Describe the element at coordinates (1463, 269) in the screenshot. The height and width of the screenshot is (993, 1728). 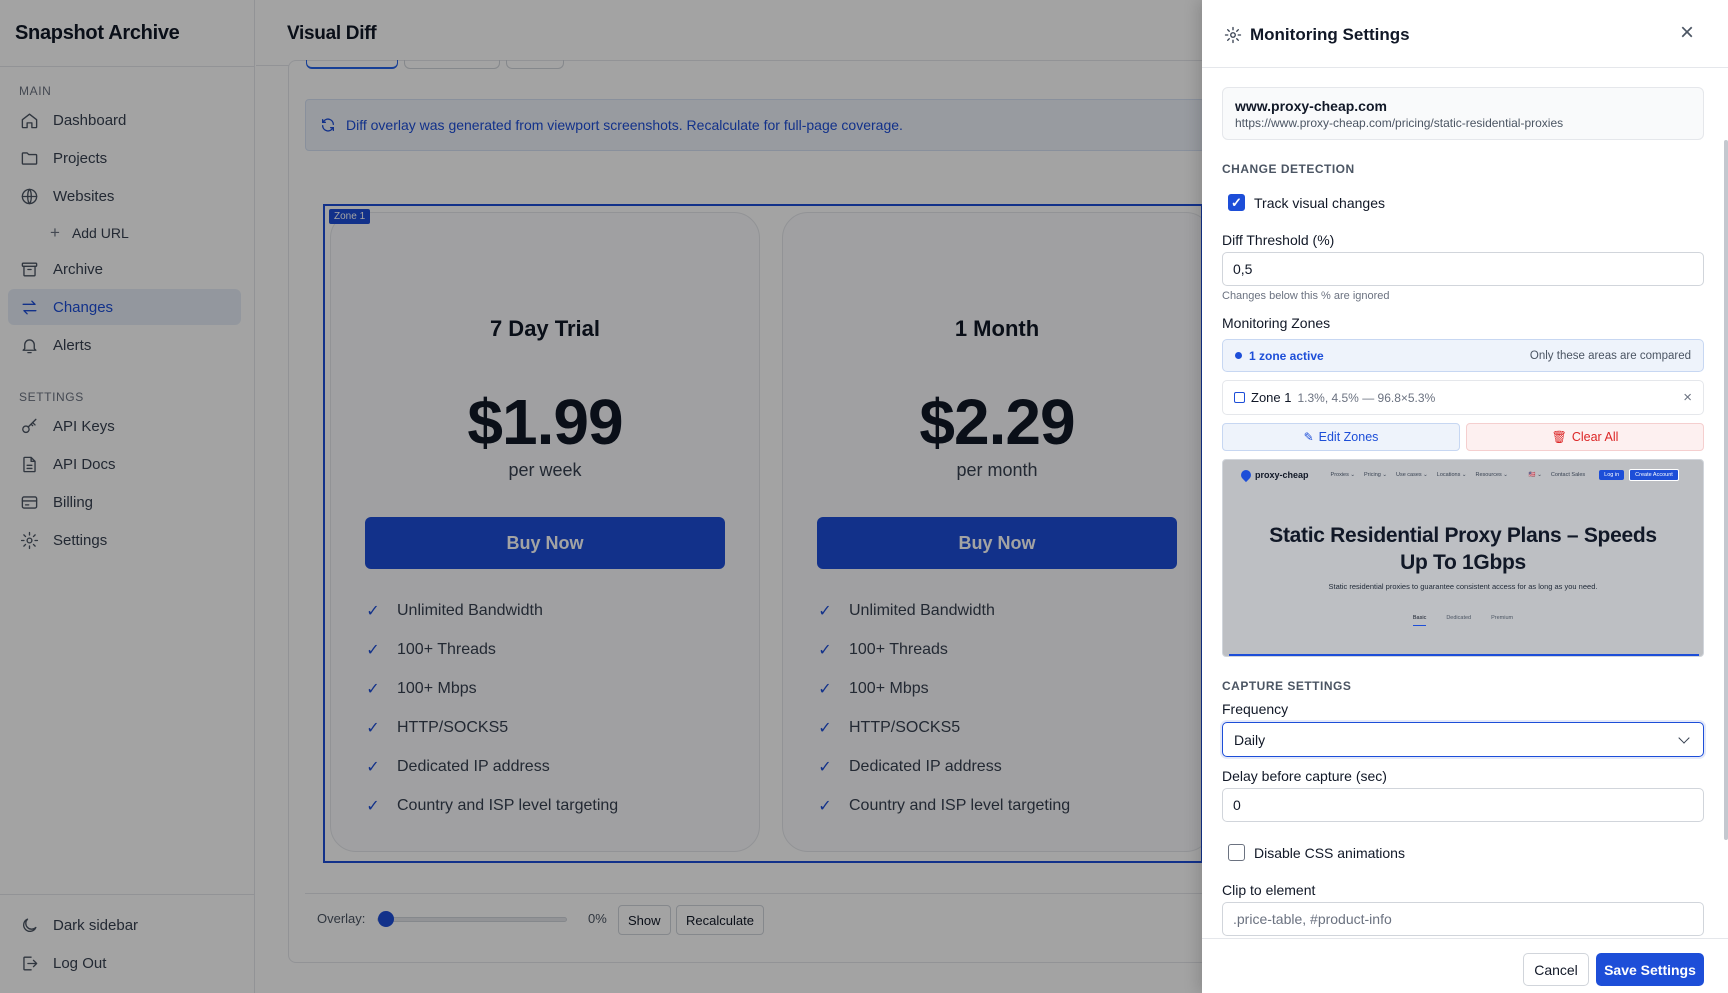
I see `diff-threshold-input: 0,5` at that location.